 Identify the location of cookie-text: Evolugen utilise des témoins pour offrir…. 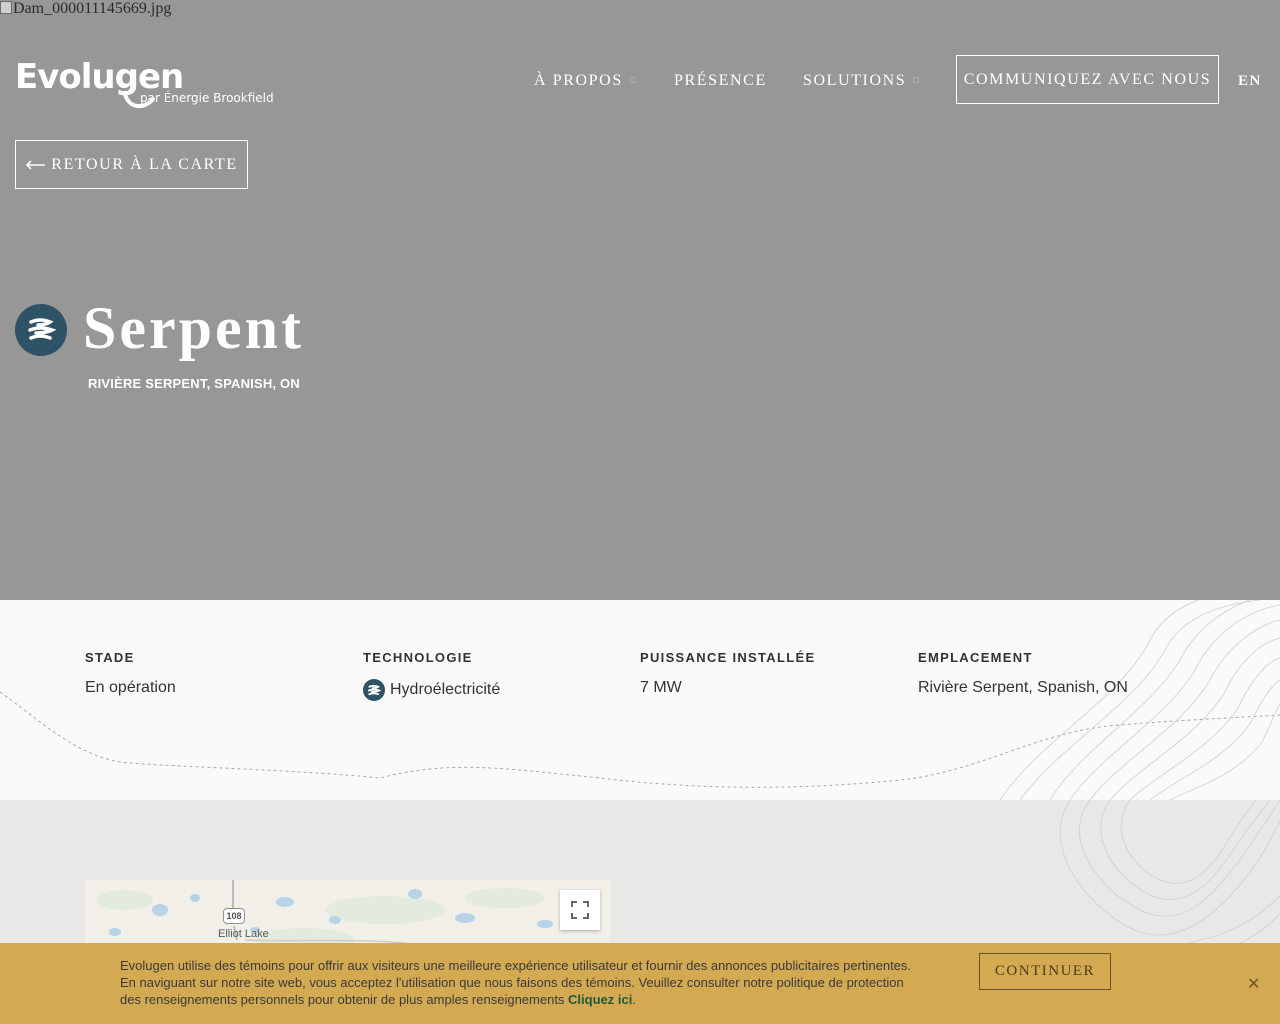
(516, 982).